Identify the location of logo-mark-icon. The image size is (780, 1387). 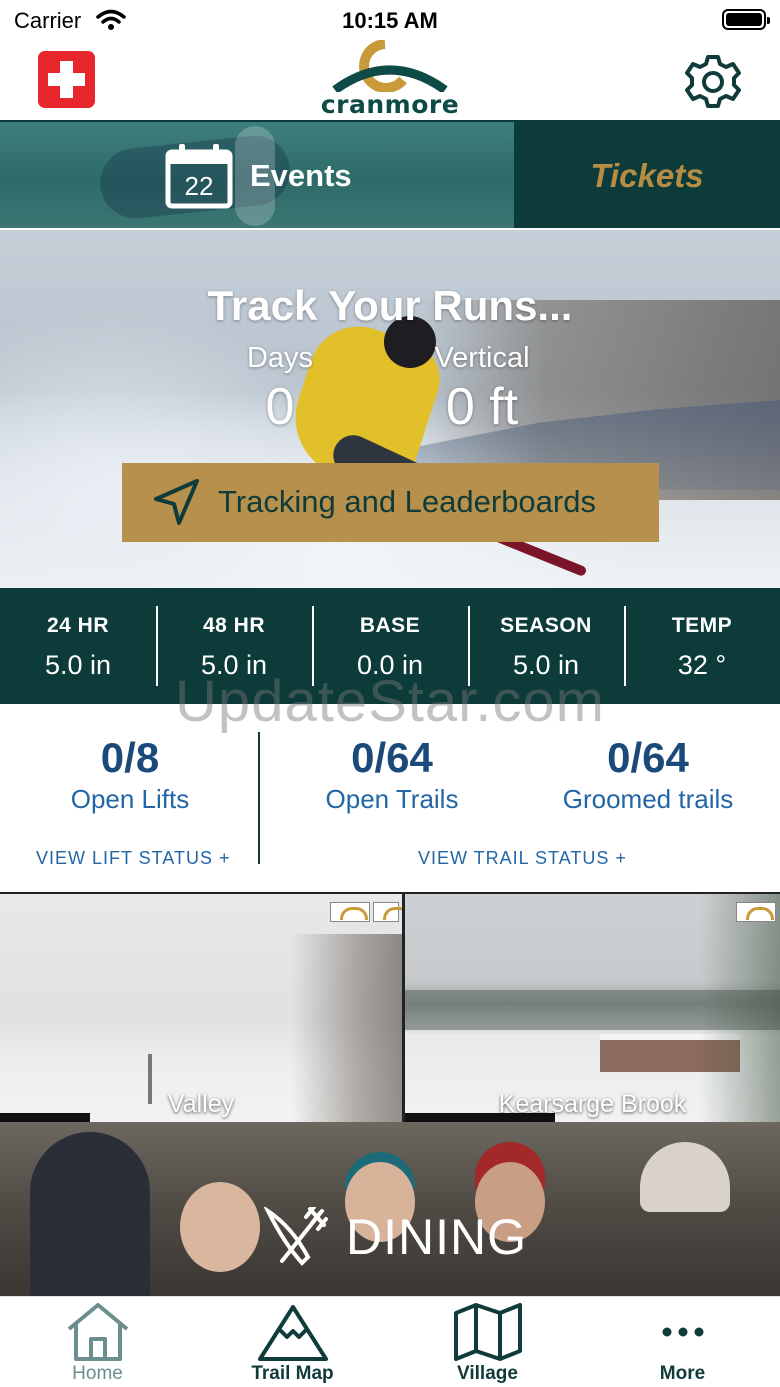
(390, 66).